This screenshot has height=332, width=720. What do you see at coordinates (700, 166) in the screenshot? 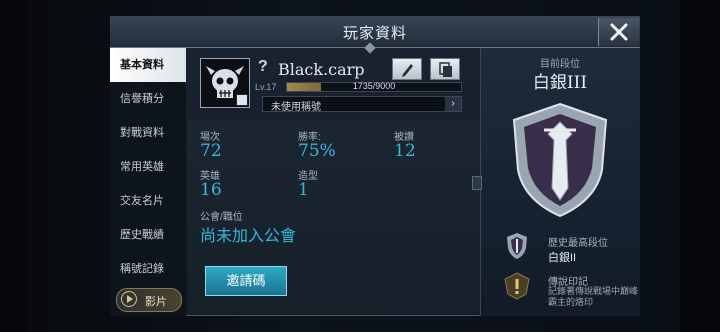
I see `right-edge` at bounding box center [700, 166].